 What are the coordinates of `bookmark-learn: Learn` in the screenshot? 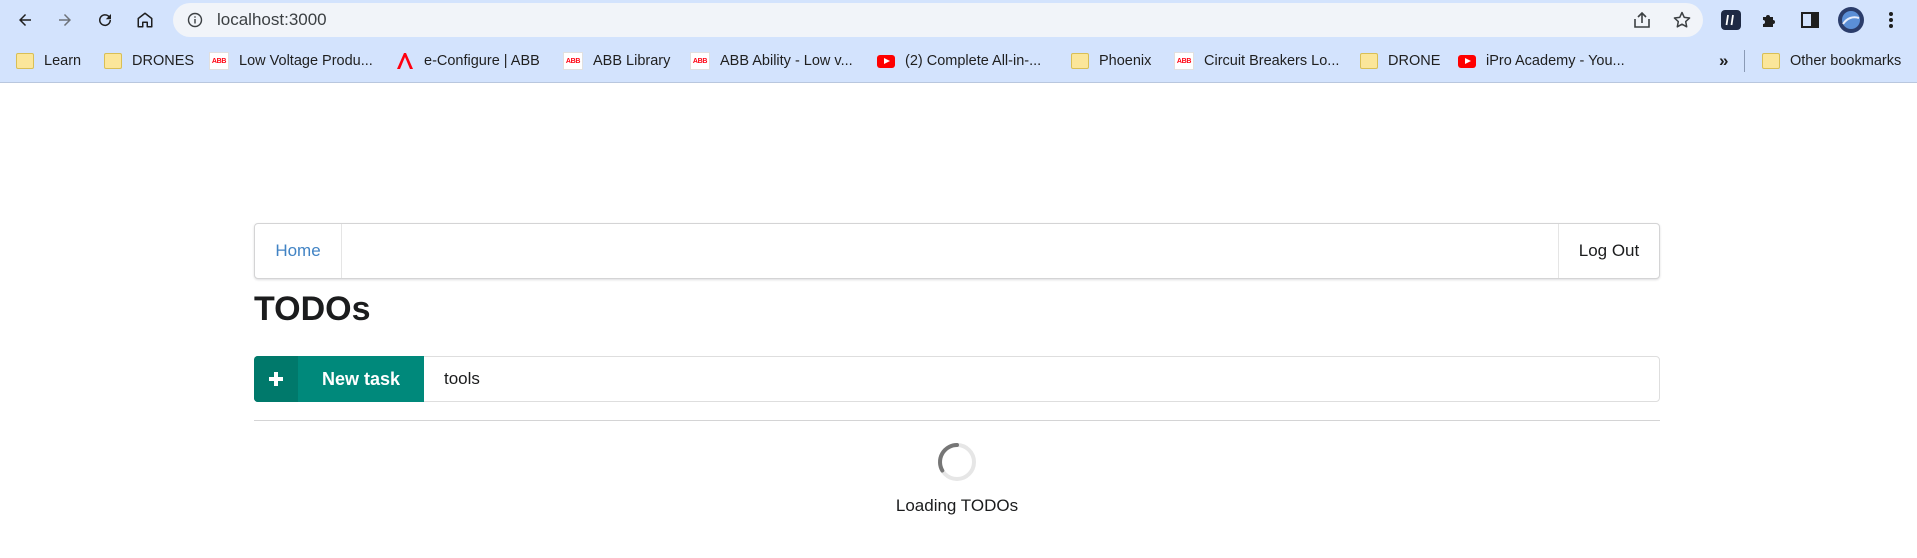 It's located at (48, 61).